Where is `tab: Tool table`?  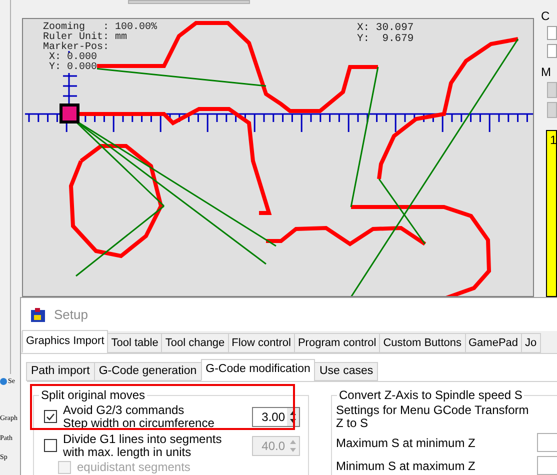 tab: Tool table is located at coordinates (134, 343).